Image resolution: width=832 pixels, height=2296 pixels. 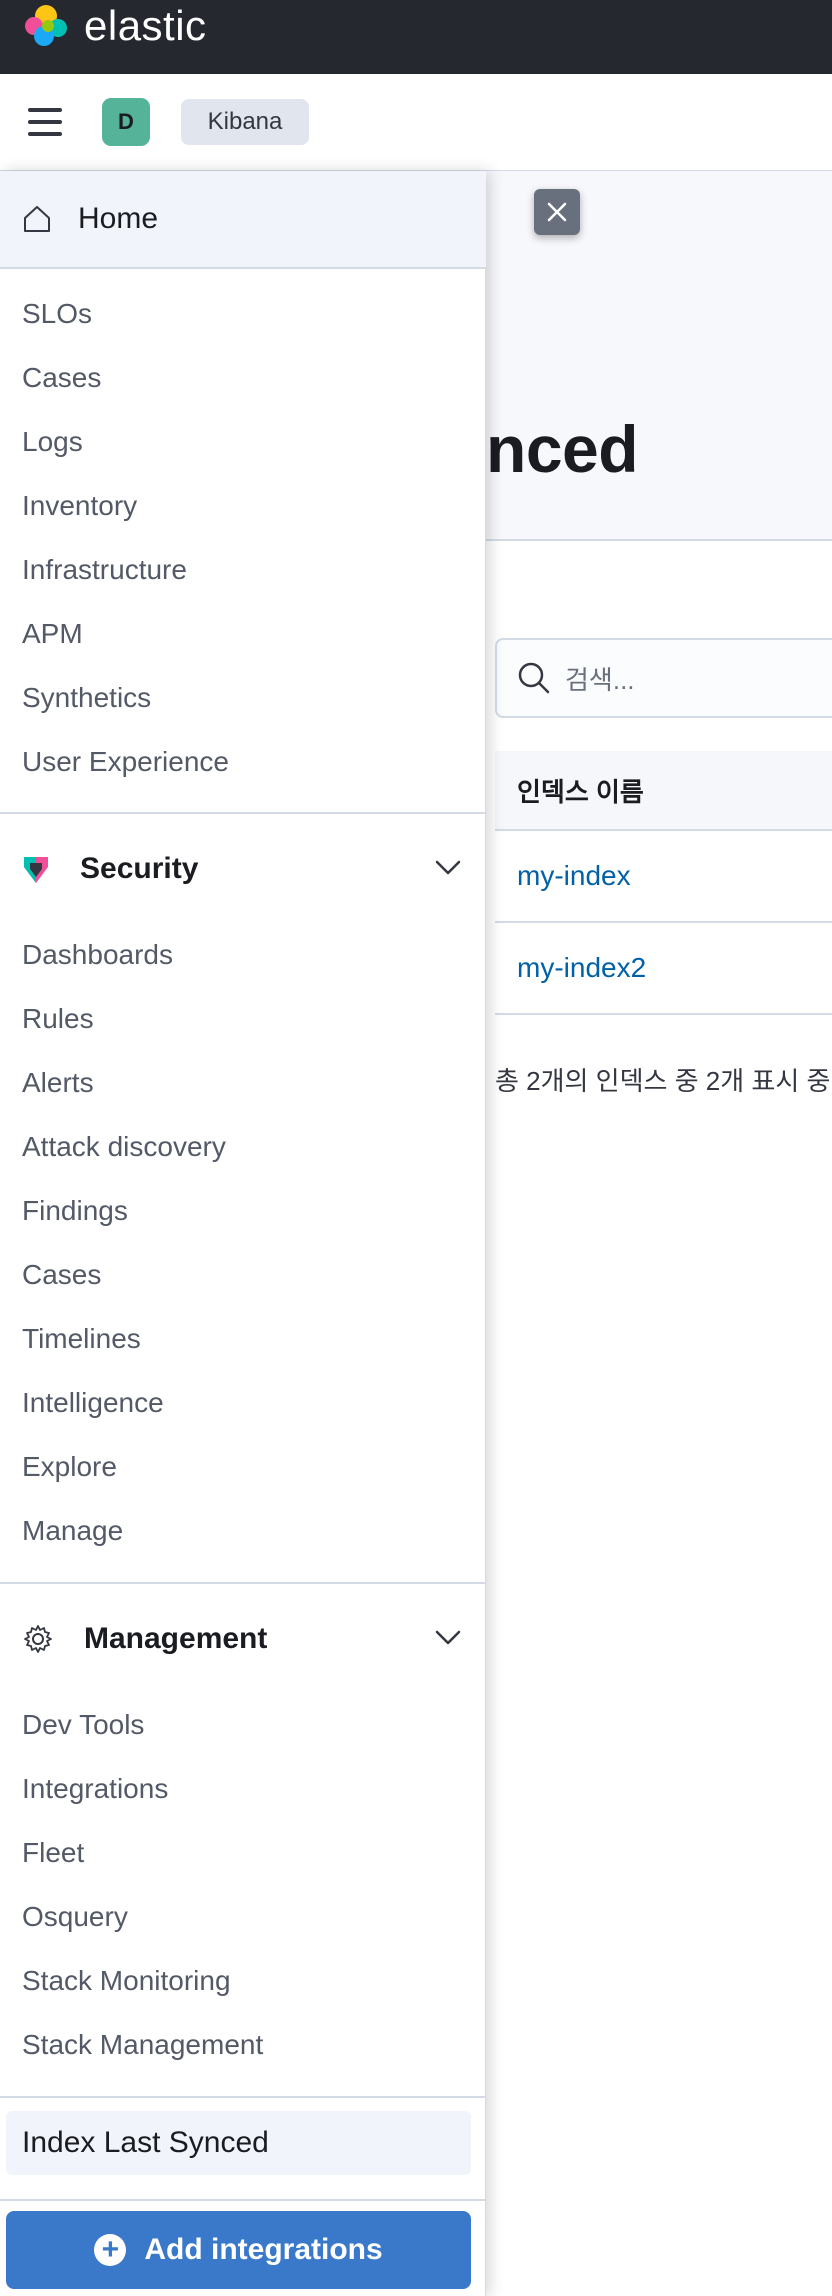 I want to click on gear-icon, so click(x=38, y=1639).